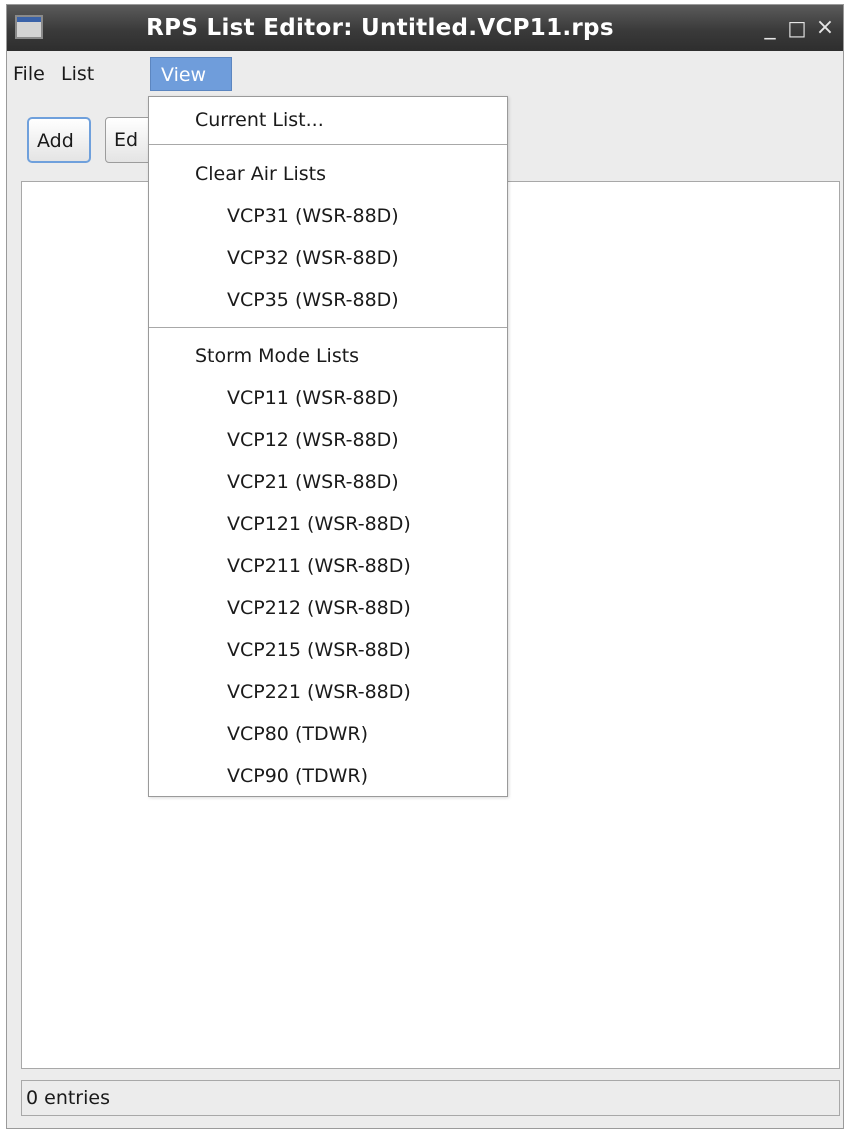 Image resolution: width=844 pixels, height=1129 pixels. I want to click on status-bar: 0 entries, so click(430, 1098).